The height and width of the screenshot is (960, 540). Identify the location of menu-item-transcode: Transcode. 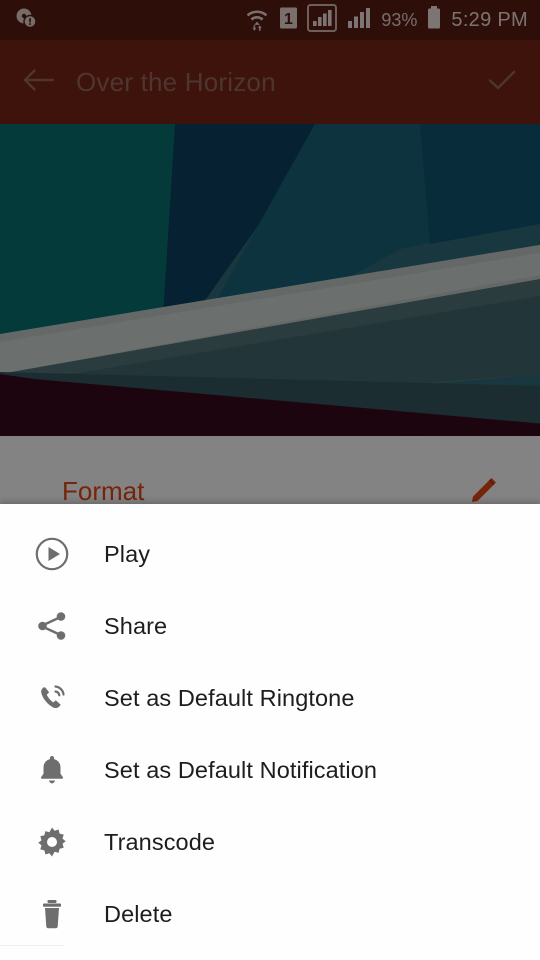
(270, 842).